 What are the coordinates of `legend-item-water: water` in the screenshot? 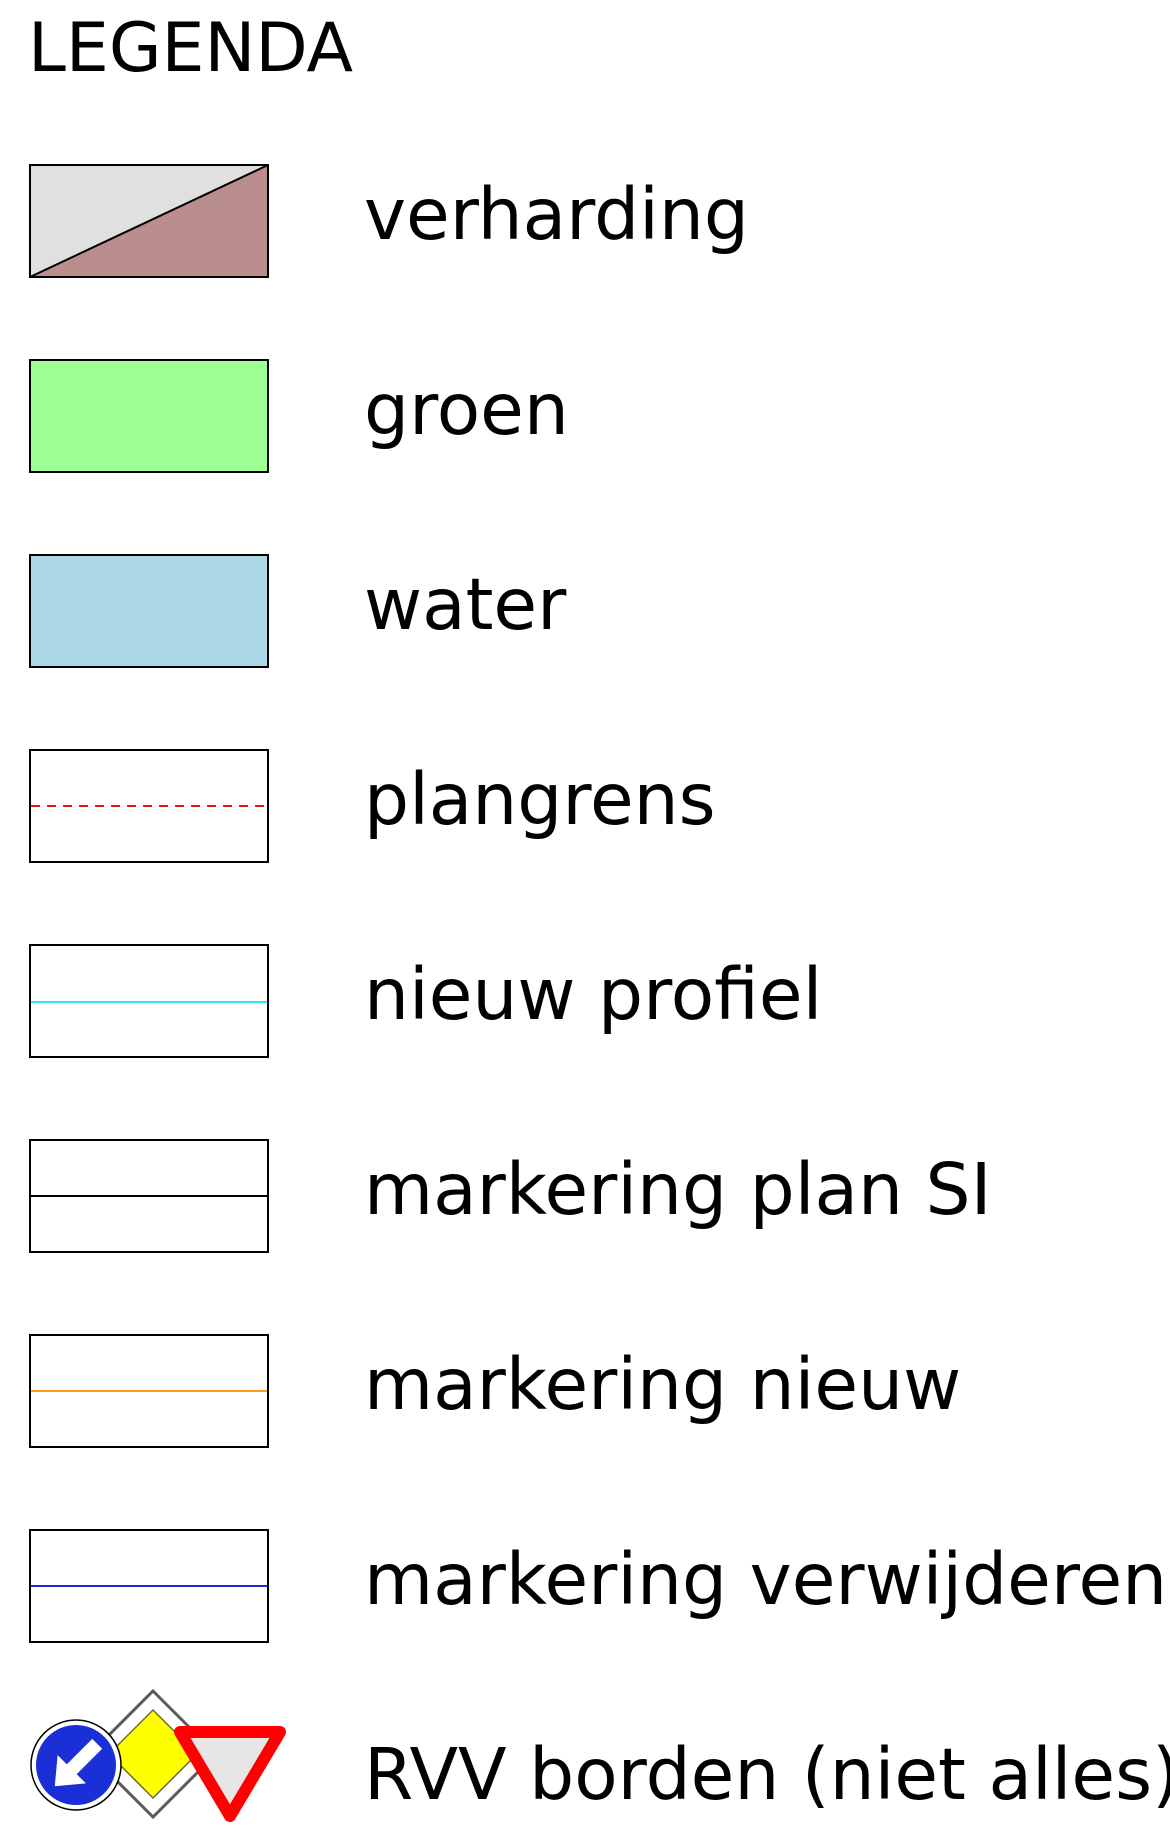 It's located at (585, 610).